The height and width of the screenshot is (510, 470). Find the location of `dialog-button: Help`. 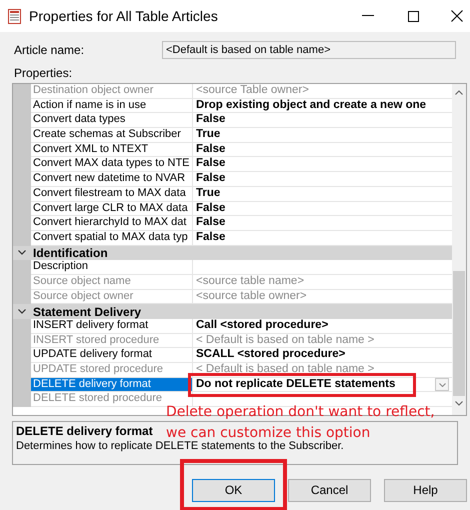

dialog-button: Help is located at coordinates (425, 490).